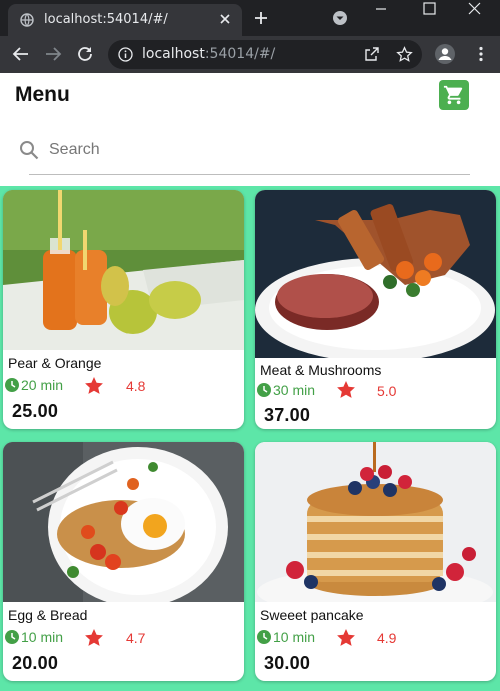  Describe the element at coordinates (287, 663) in the screenshot. I see `price: 30.00` at that location.